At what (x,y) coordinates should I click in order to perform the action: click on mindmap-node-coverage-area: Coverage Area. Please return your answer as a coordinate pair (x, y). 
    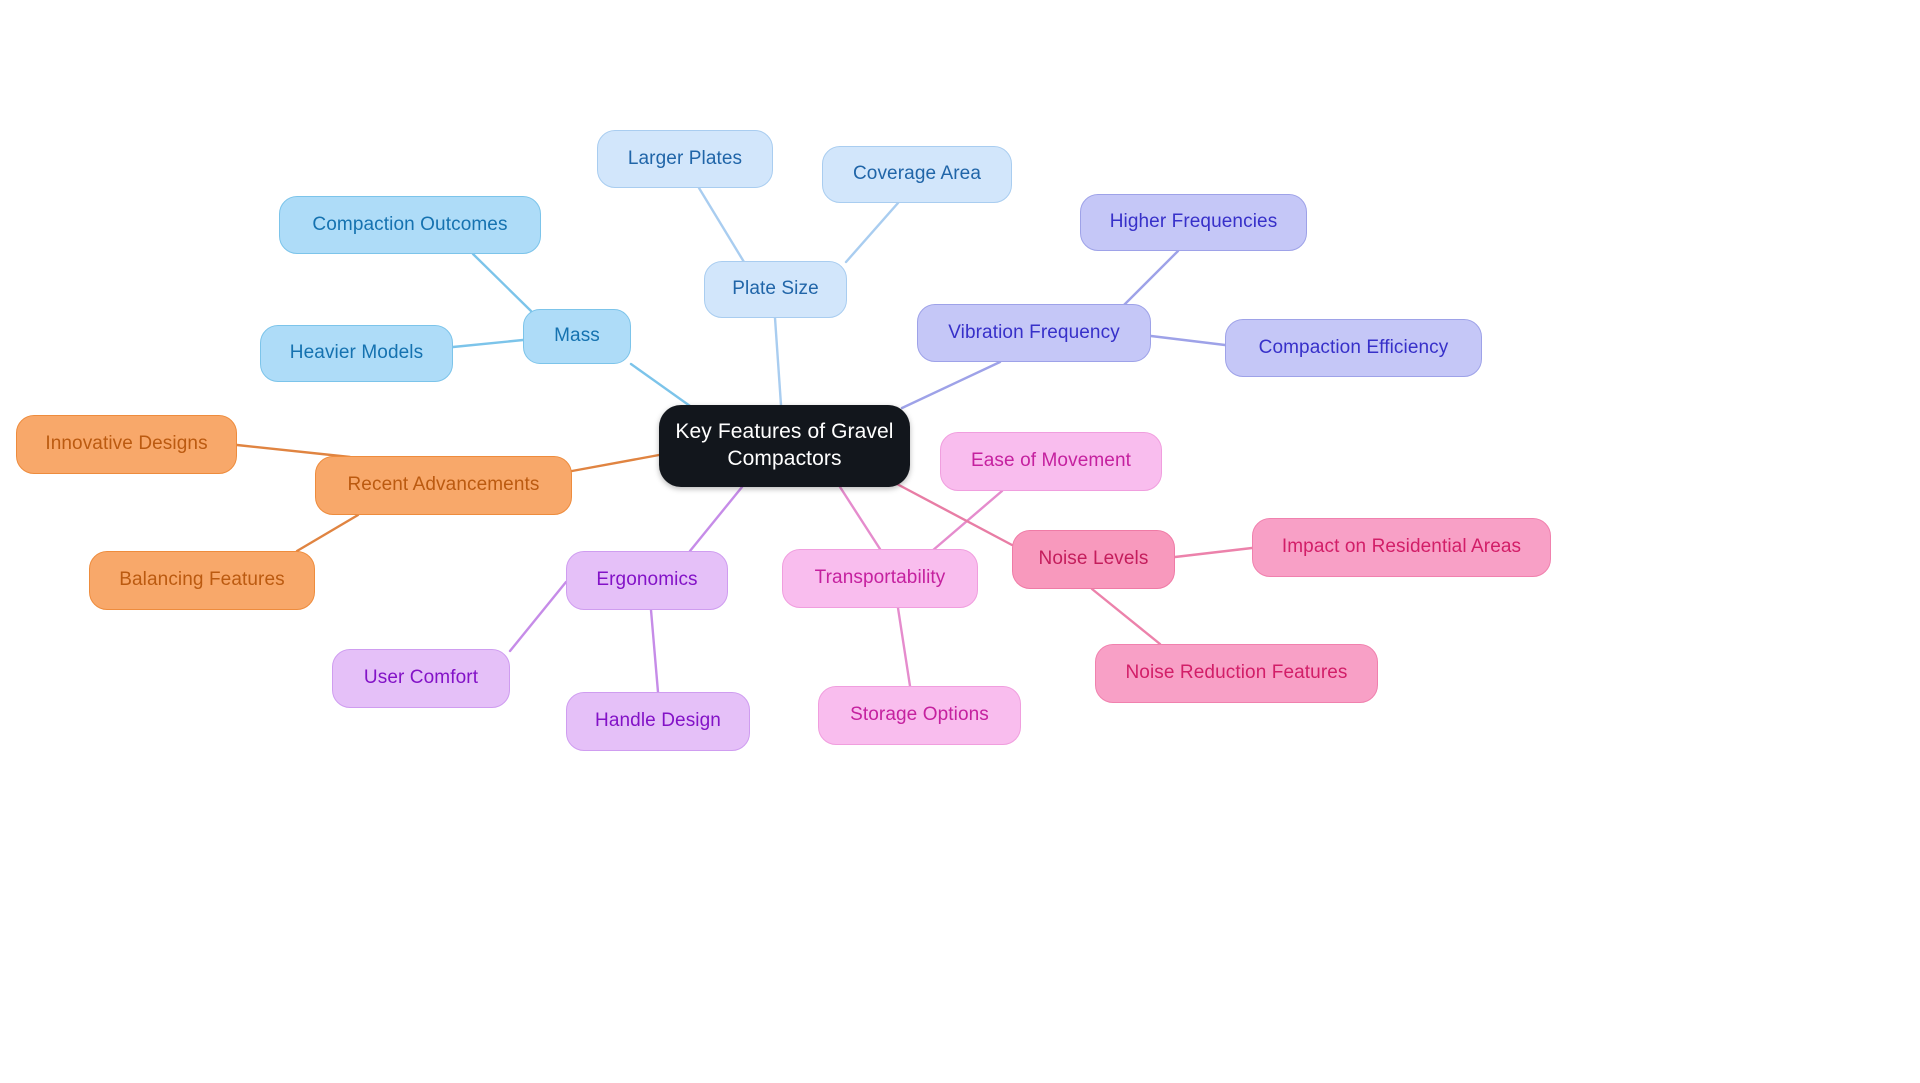
    Looking at the image, I should click on (917, 174).